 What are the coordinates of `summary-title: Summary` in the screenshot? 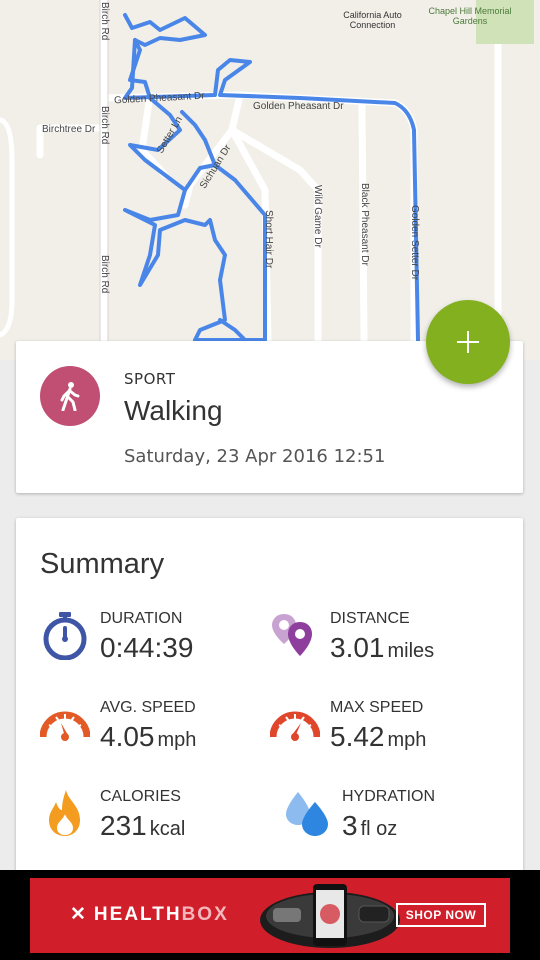 It's located at (102, 564).